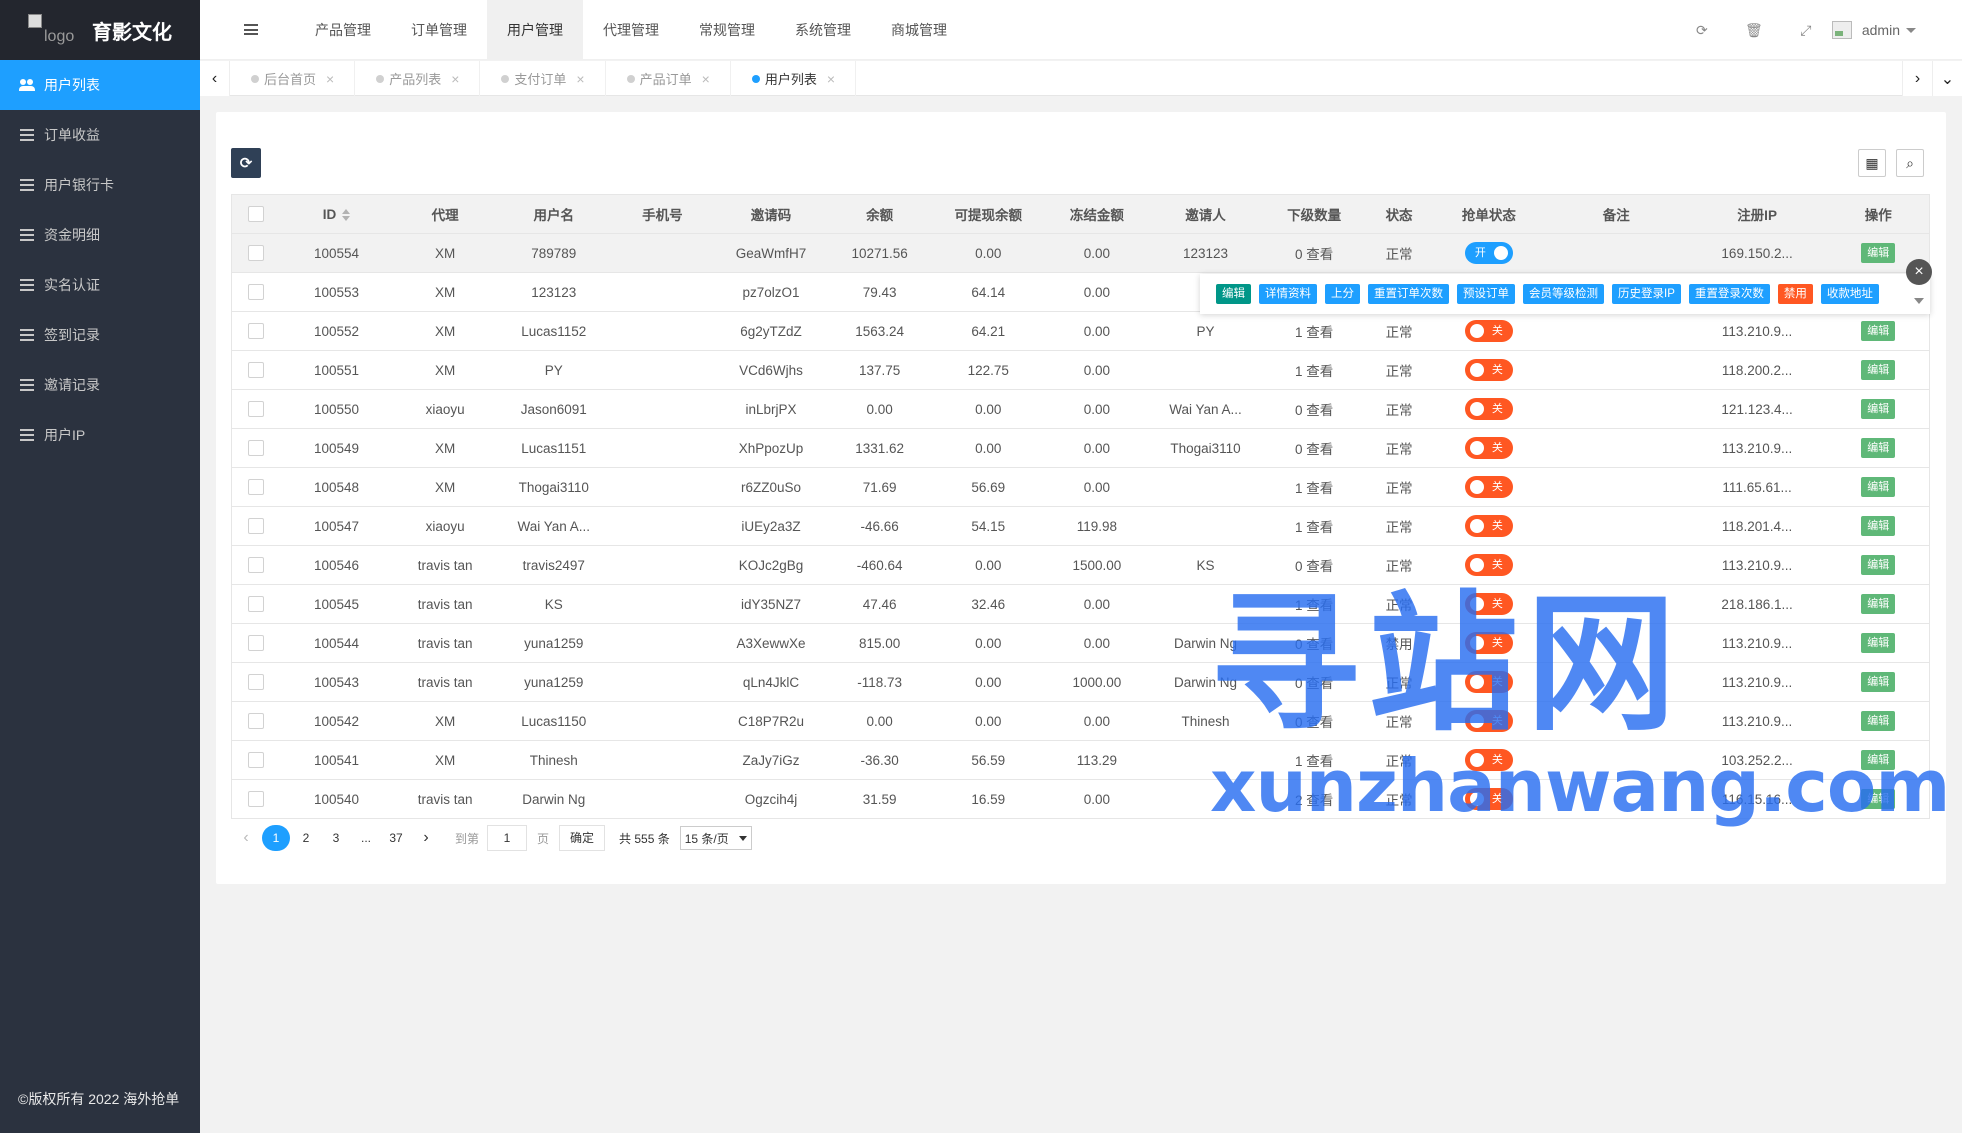  I want to click on action-button: 重置登录次数, so click(1729, 294).